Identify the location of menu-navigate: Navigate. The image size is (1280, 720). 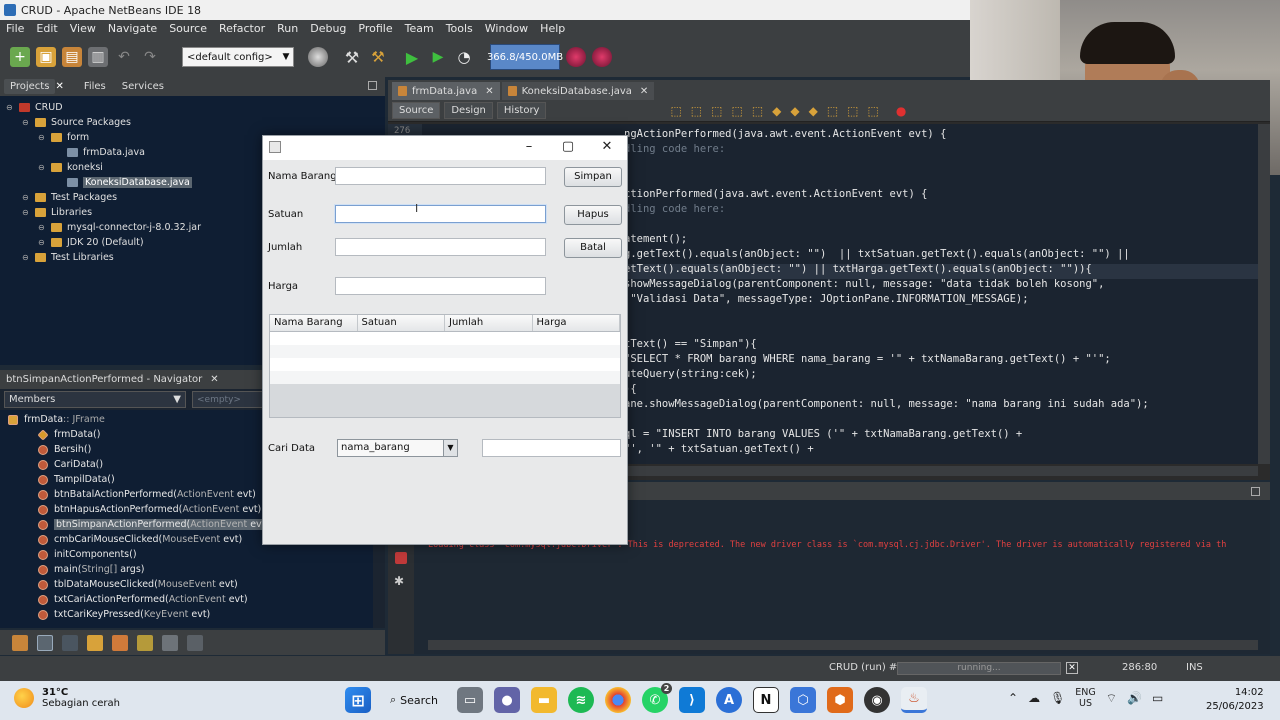
(132, 28).